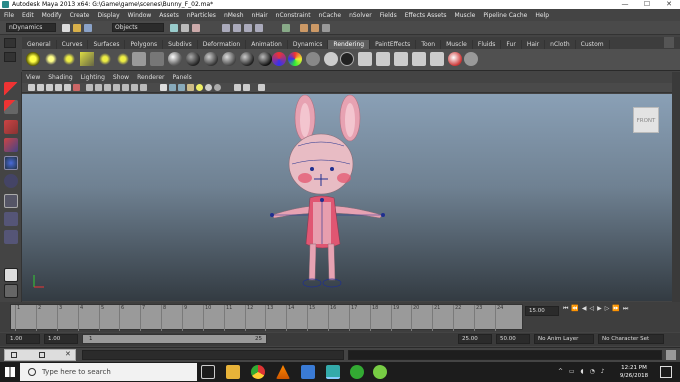  Describe the element at coordinates (51, 59) in the screenshot. I see `ambient-light-icon` at that location.